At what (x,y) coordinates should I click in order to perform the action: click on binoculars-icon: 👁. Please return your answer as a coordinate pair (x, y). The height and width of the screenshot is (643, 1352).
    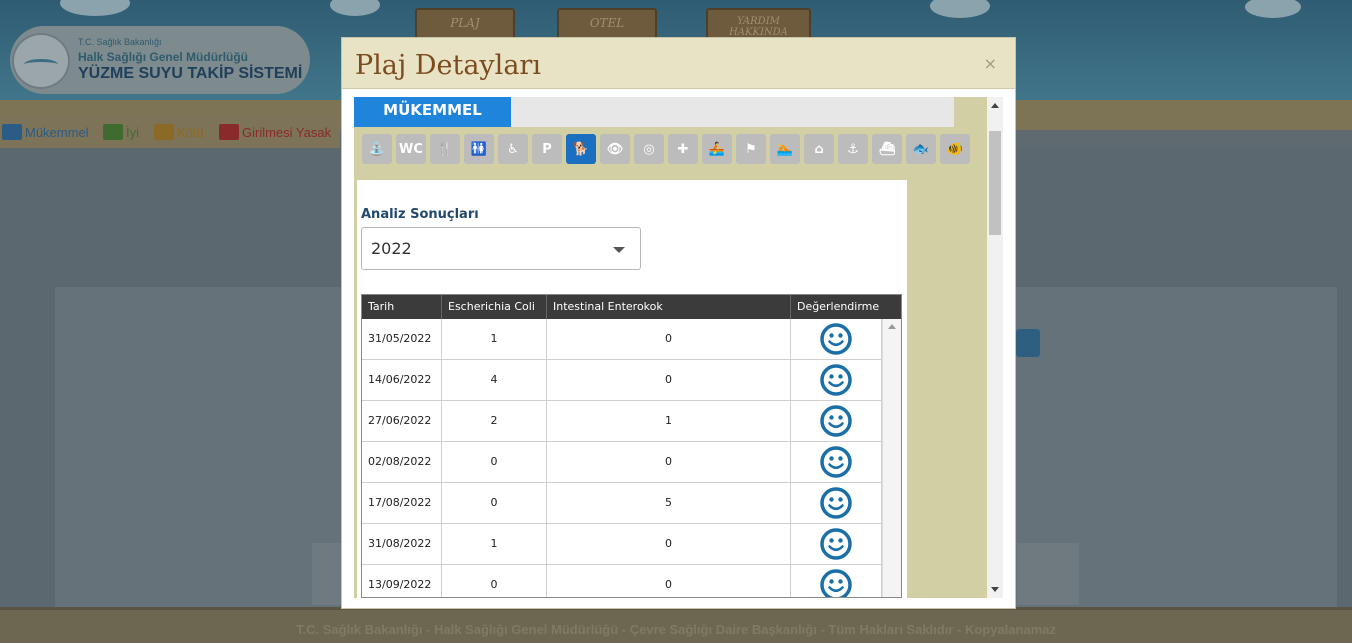
    Looking at the image, I should click on (615, 149).